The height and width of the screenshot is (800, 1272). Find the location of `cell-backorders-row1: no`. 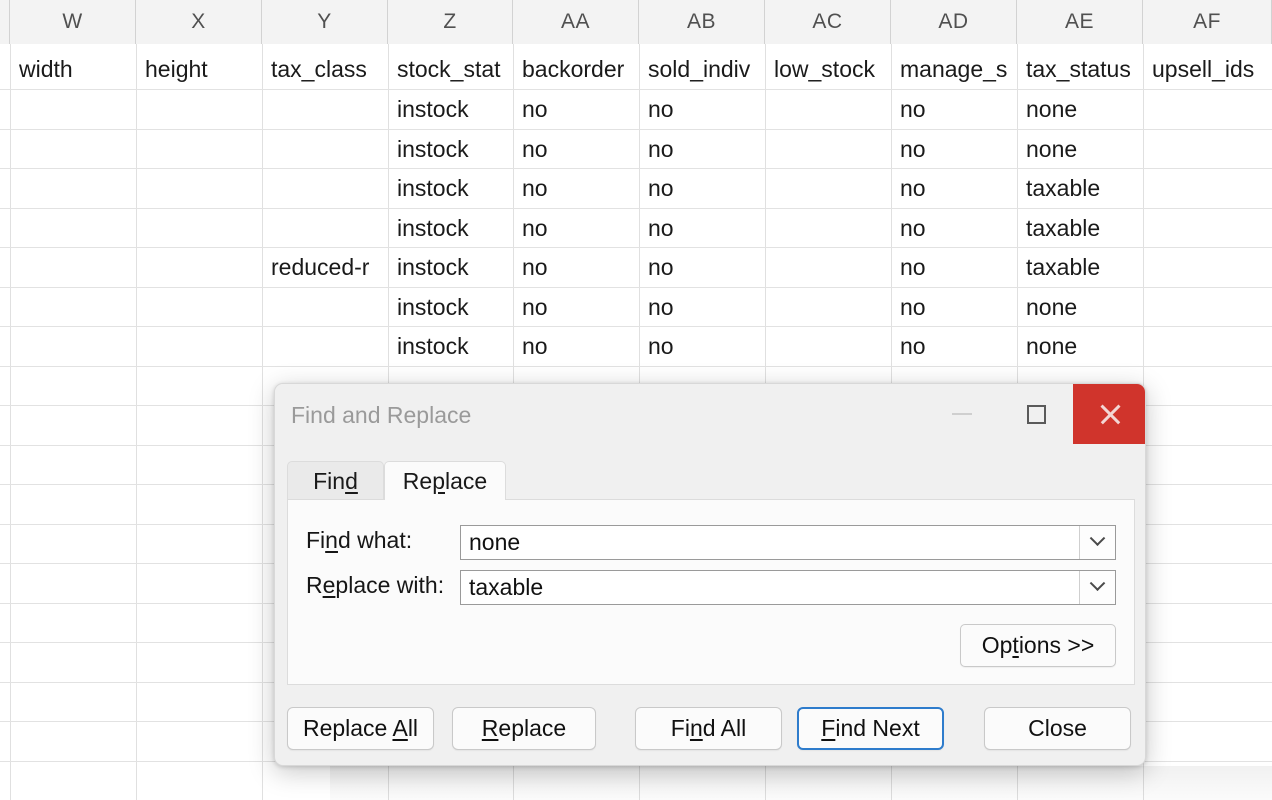

cell-backorders-row1: no is located at coordinates (576, 109).